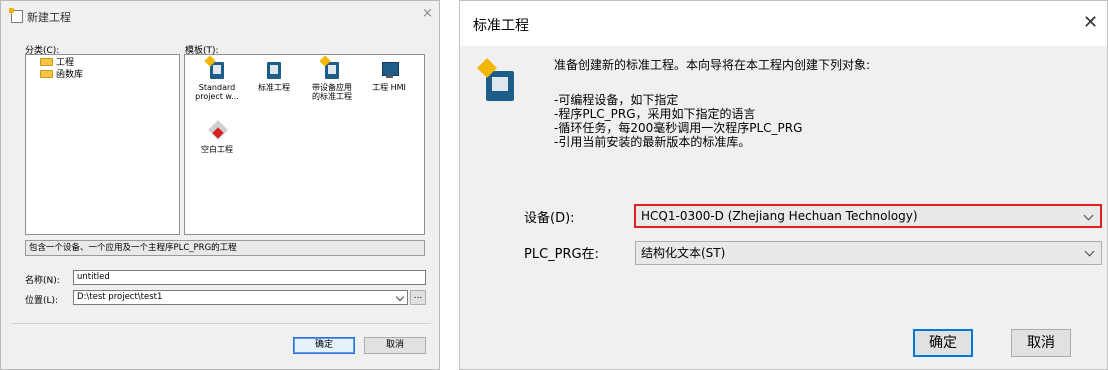  What do you see at coordinates (65, 63) in the screenshot?
I see `tree-item-label: 工程` at bounding box center [65, 63].